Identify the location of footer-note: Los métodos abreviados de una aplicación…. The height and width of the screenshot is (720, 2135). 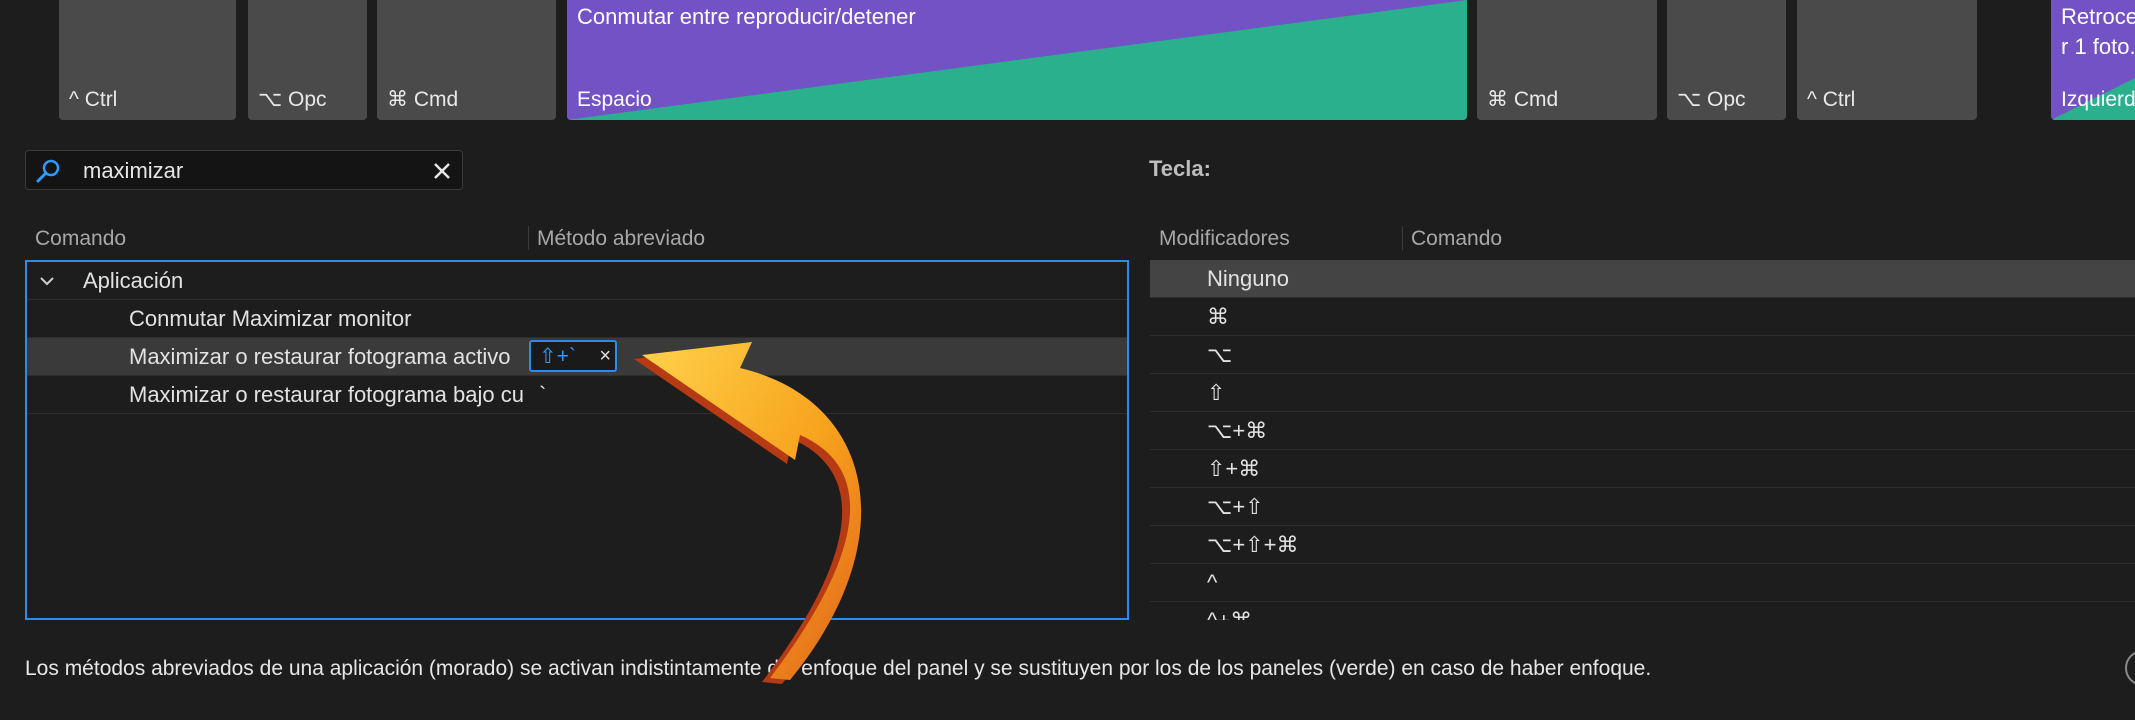
(838, 668).